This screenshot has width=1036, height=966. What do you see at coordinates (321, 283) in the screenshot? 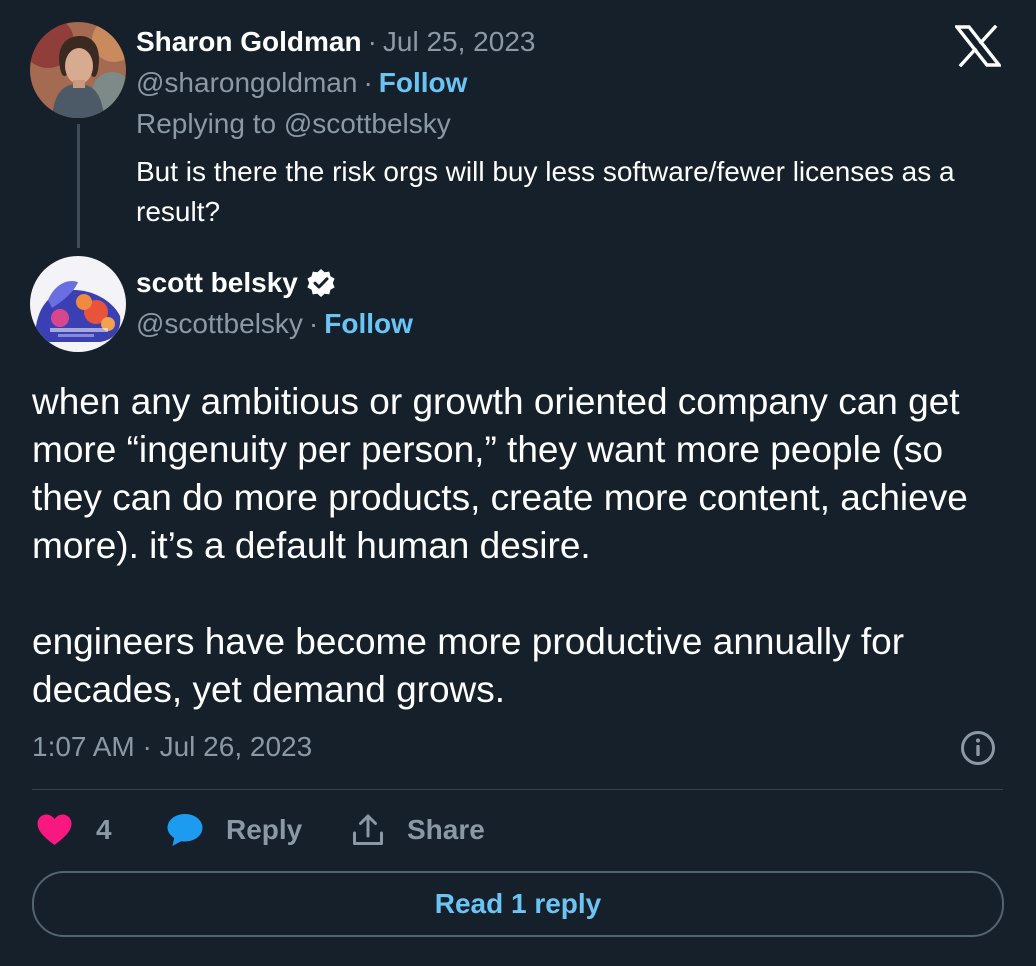
I see `verified-badge-icon` at bounding box center [321, 283].